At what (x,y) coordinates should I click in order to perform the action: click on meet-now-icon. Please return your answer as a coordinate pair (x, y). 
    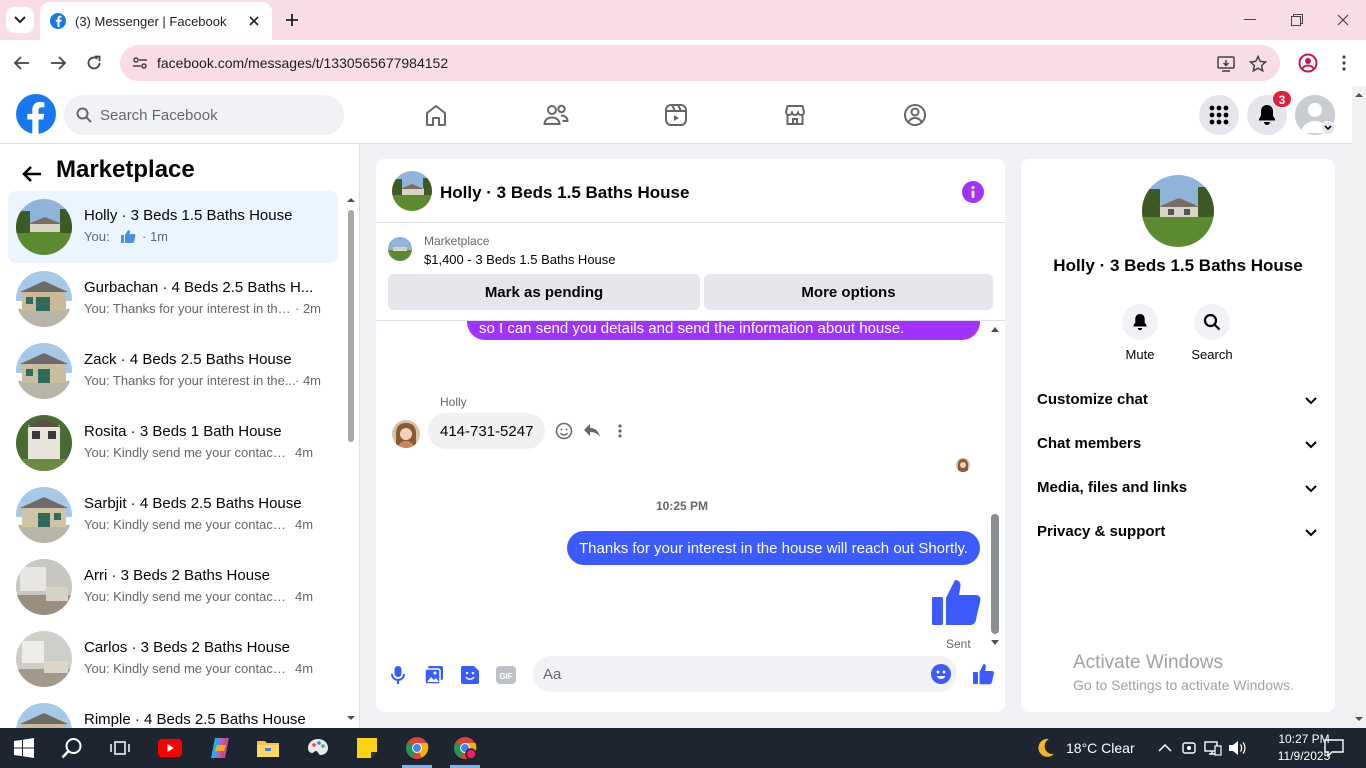
    Looking at the image, I should click on (1189, 748).